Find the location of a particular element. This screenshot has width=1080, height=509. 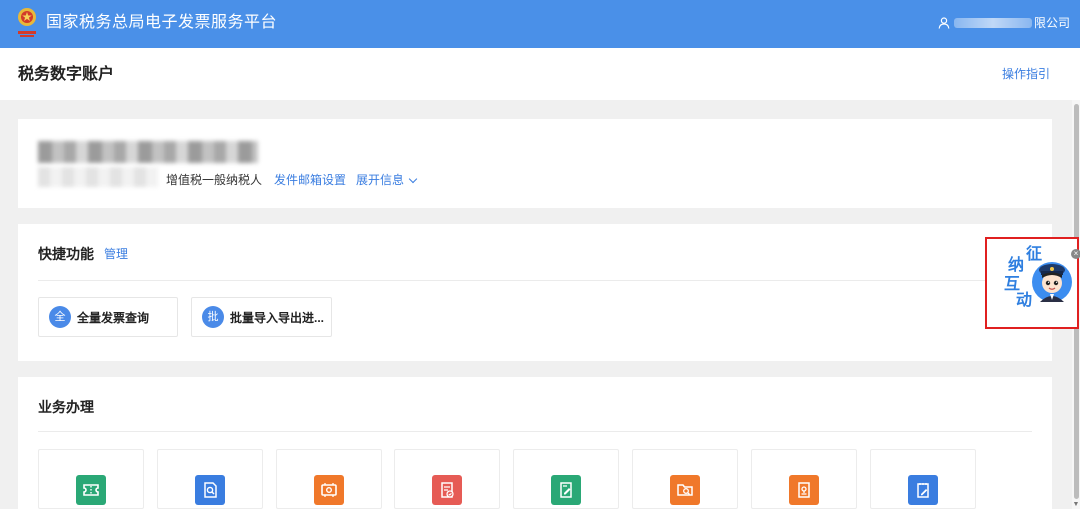

company-name-blurred is located at coordinates (148, 152).